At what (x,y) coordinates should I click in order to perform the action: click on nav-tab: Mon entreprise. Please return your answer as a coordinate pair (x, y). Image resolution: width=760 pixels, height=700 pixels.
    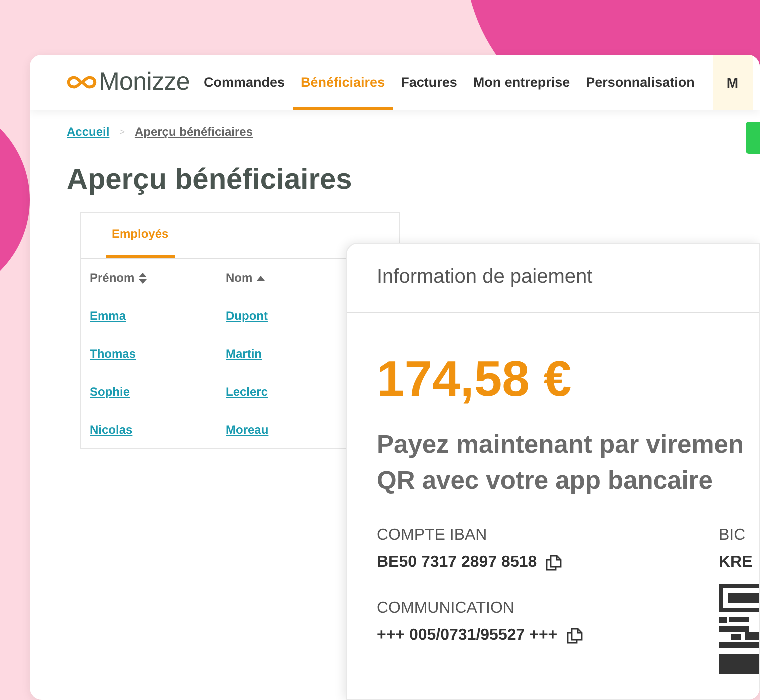
    Looking at the image, I should click on (521, 84).